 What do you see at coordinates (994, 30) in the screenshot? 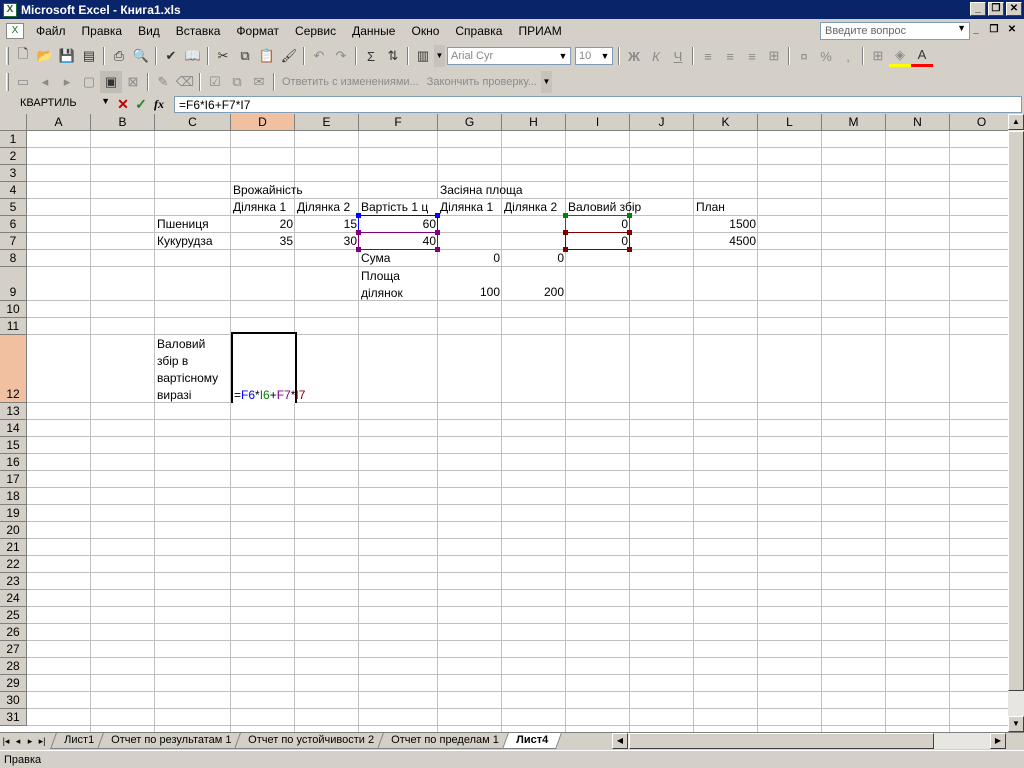
I see `doc-restore-button: ❐` at bounding box center [994, 30].